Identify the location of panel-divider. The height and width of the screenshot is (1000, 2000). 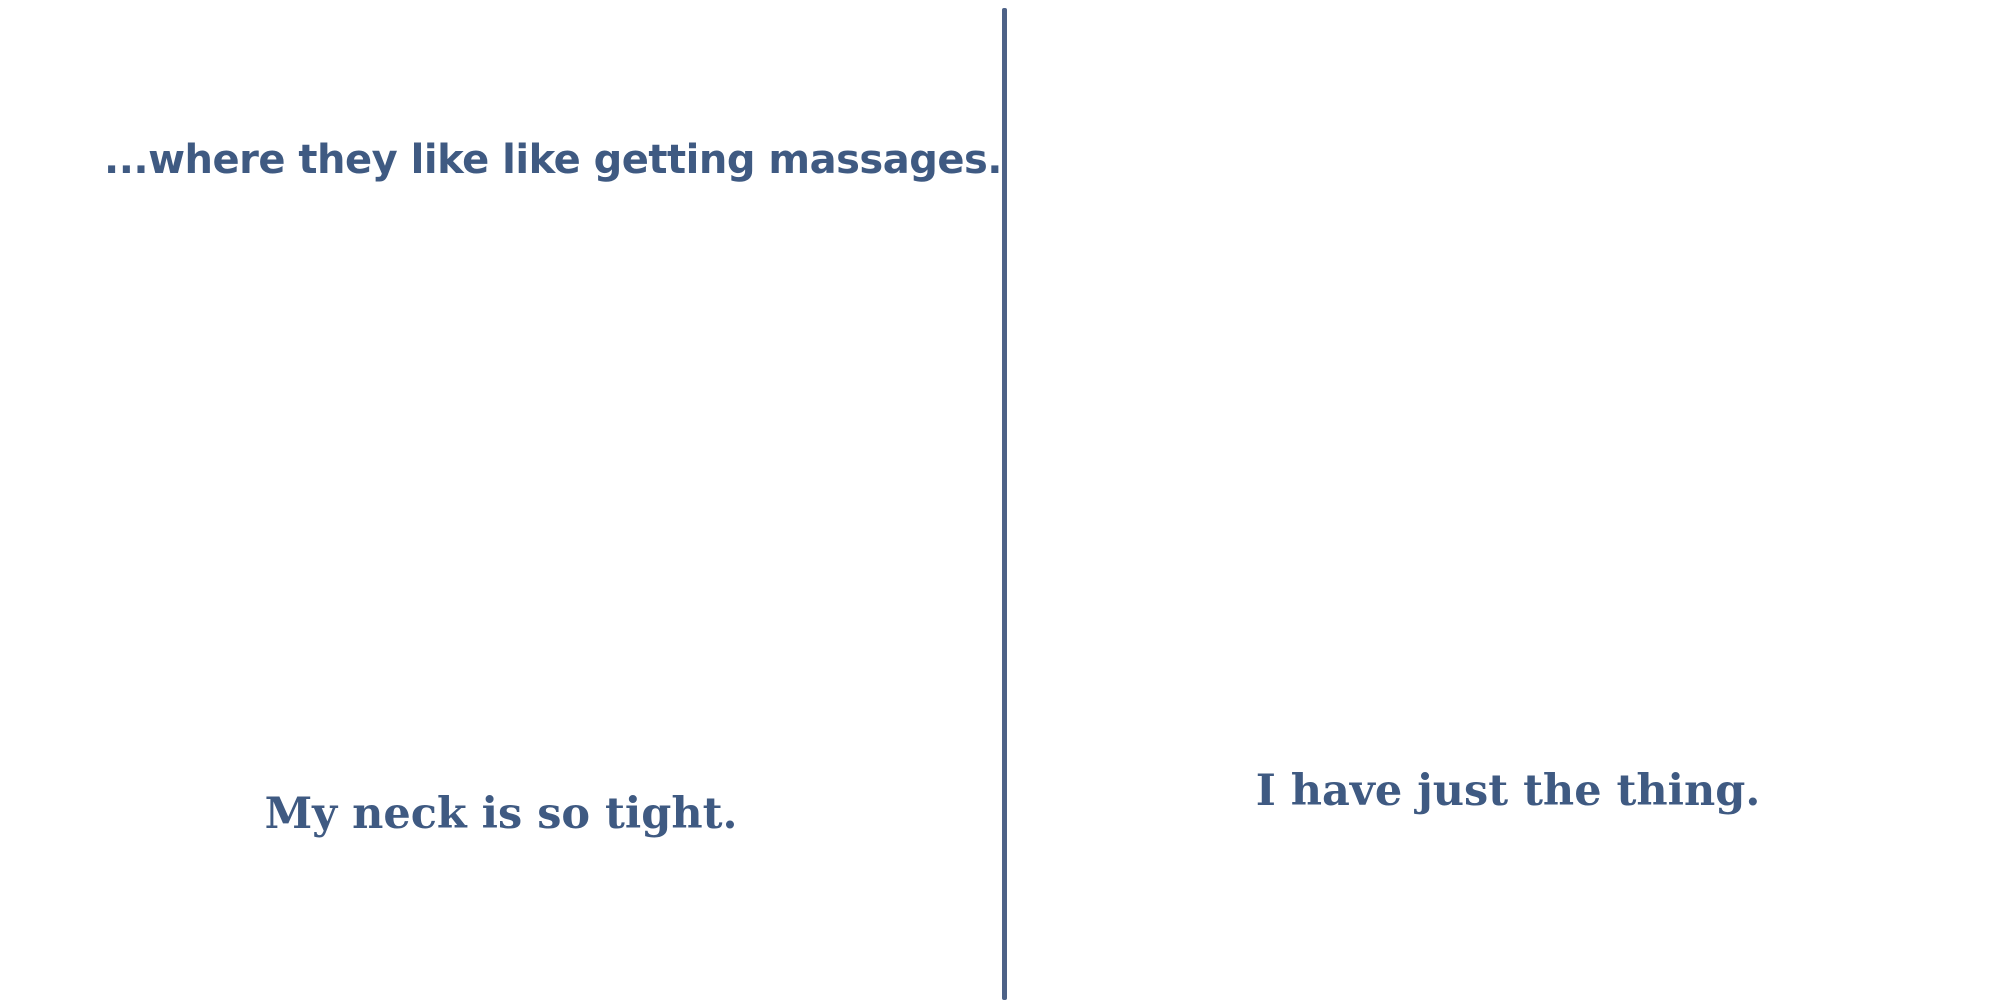
(1004, 504).